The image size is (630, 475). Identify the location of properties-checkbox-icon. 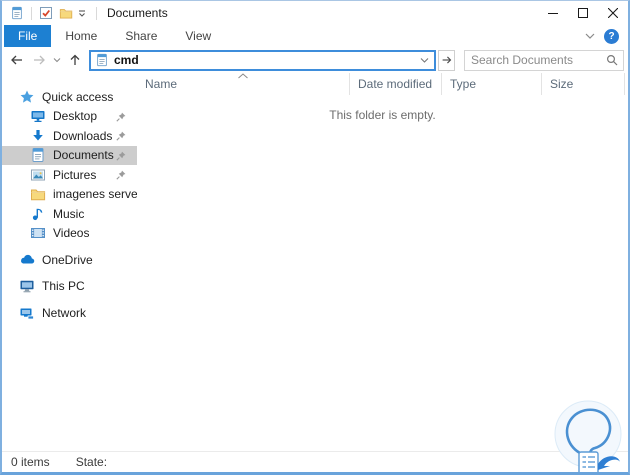
(46, 13).